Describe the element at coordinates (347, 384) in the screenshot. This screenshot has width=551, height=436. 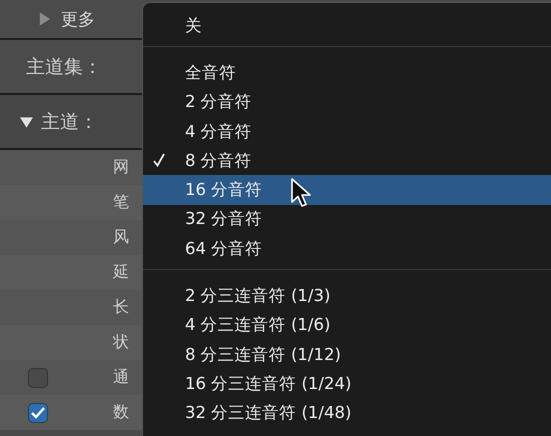
I see `menu-item: 16 分三连音符 (1/24)` at that location.